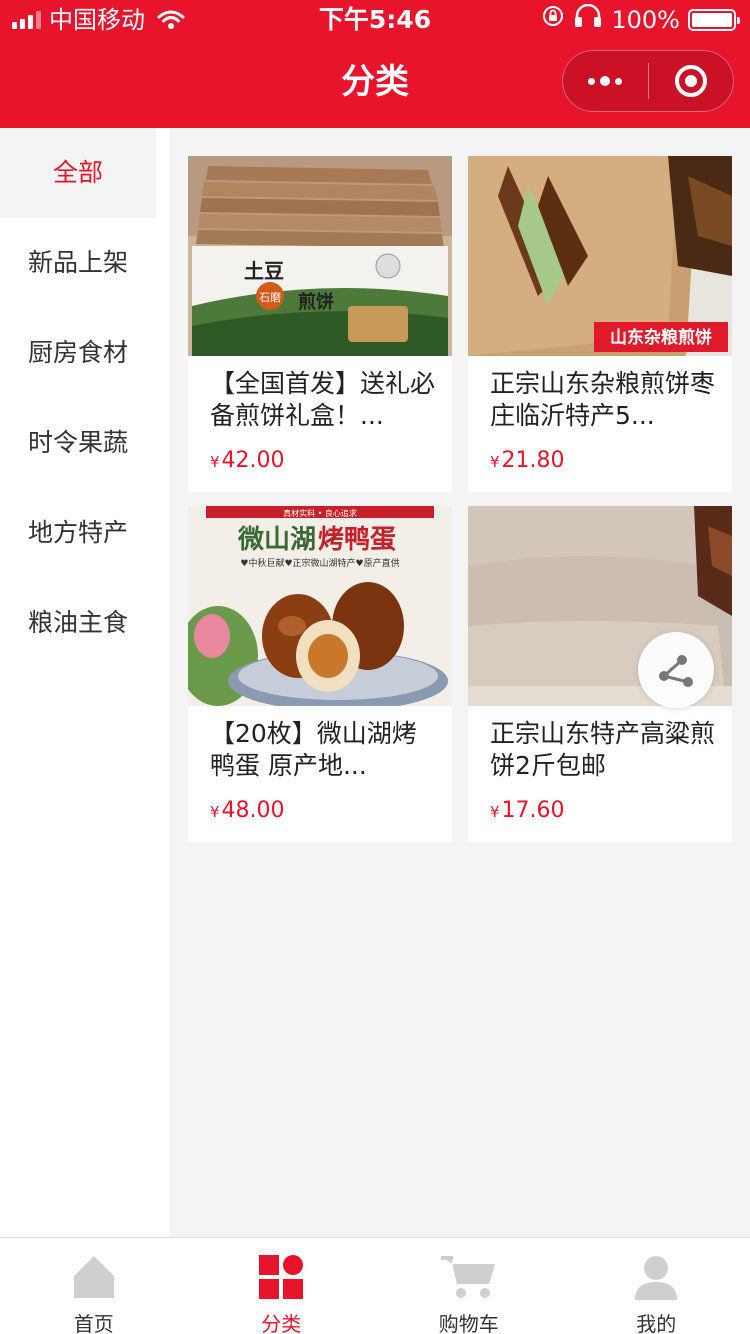  I want to click on cart-icon, so click(468, 1277).